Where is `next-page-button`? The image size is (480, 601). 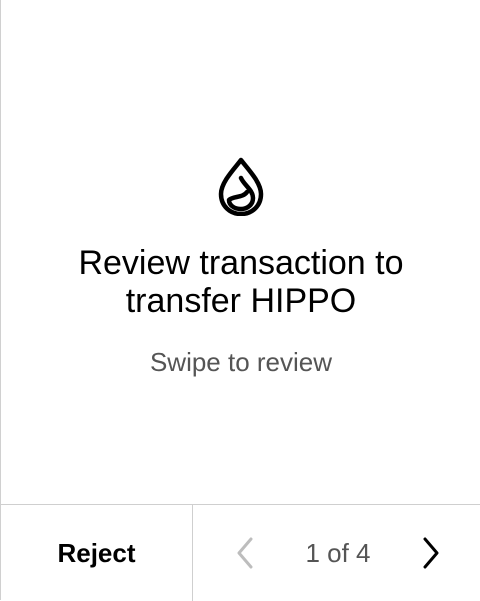 next-page-button is located at coordinates (431, 553).